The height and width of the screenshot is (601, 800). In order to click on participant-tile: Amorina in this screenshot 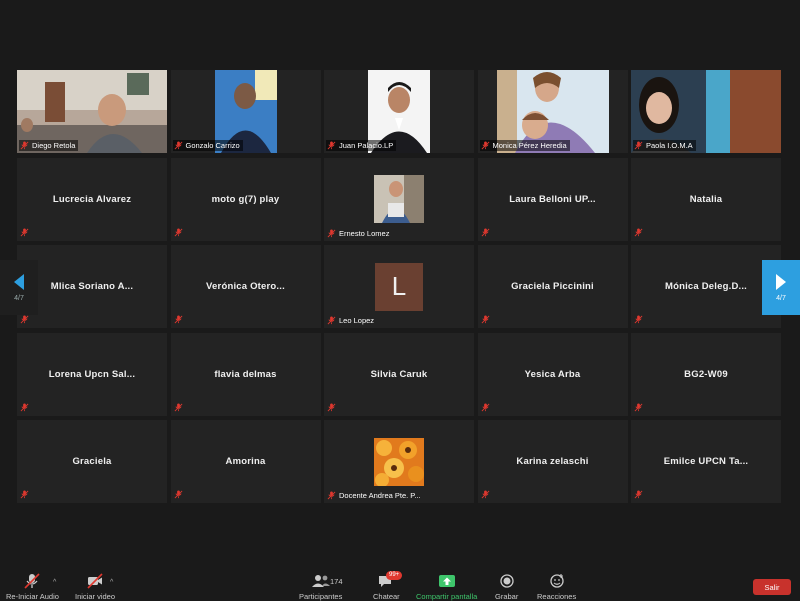, I will do `click(245, 461)`.